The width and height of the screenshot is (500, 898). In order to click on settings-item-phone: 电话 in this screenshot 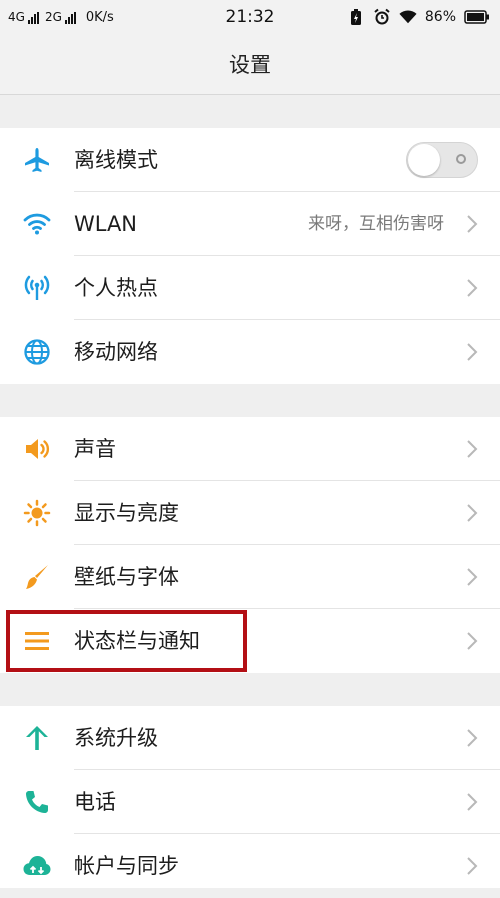, I will do `click(250, 802)`.